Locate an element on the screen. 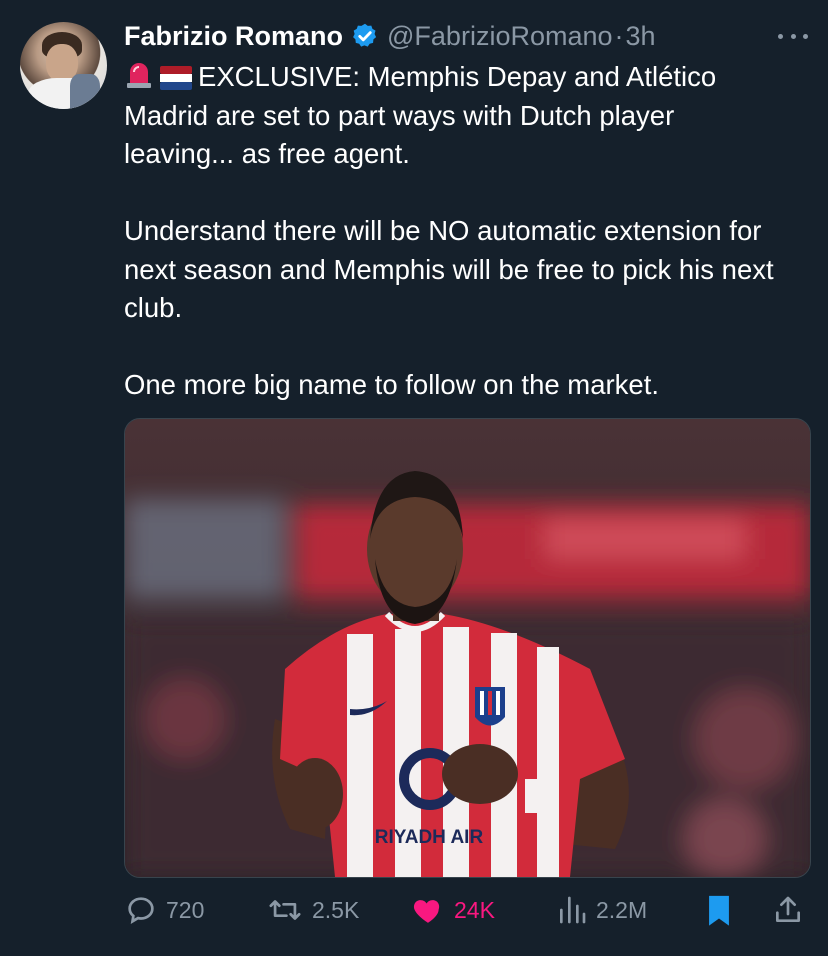  author-handle: @FabrizioRomano is located at coordinates (500, 36).